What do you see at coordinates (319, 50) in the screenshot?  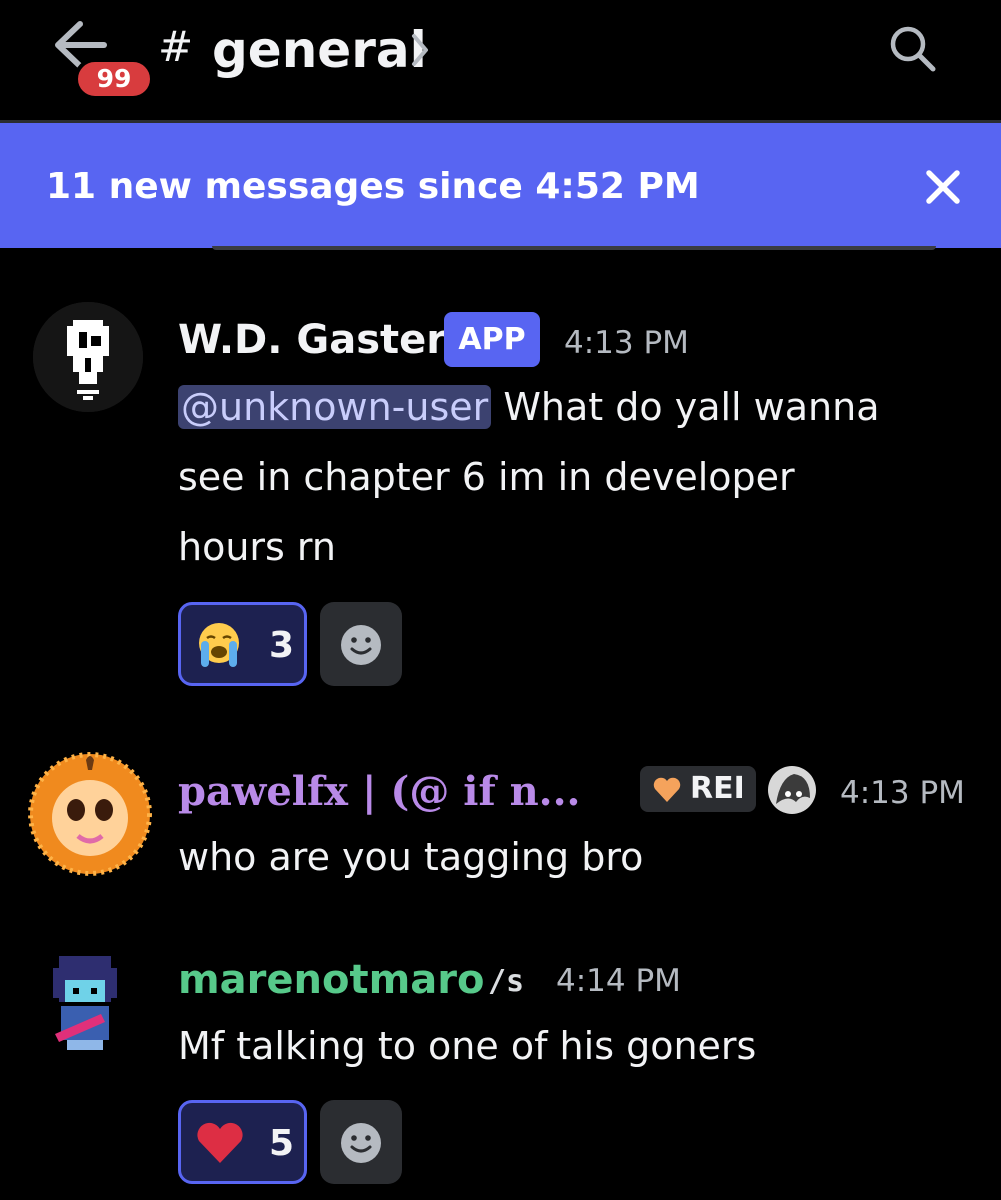 I see `channel-title: general` at bounding box center [319, 50].